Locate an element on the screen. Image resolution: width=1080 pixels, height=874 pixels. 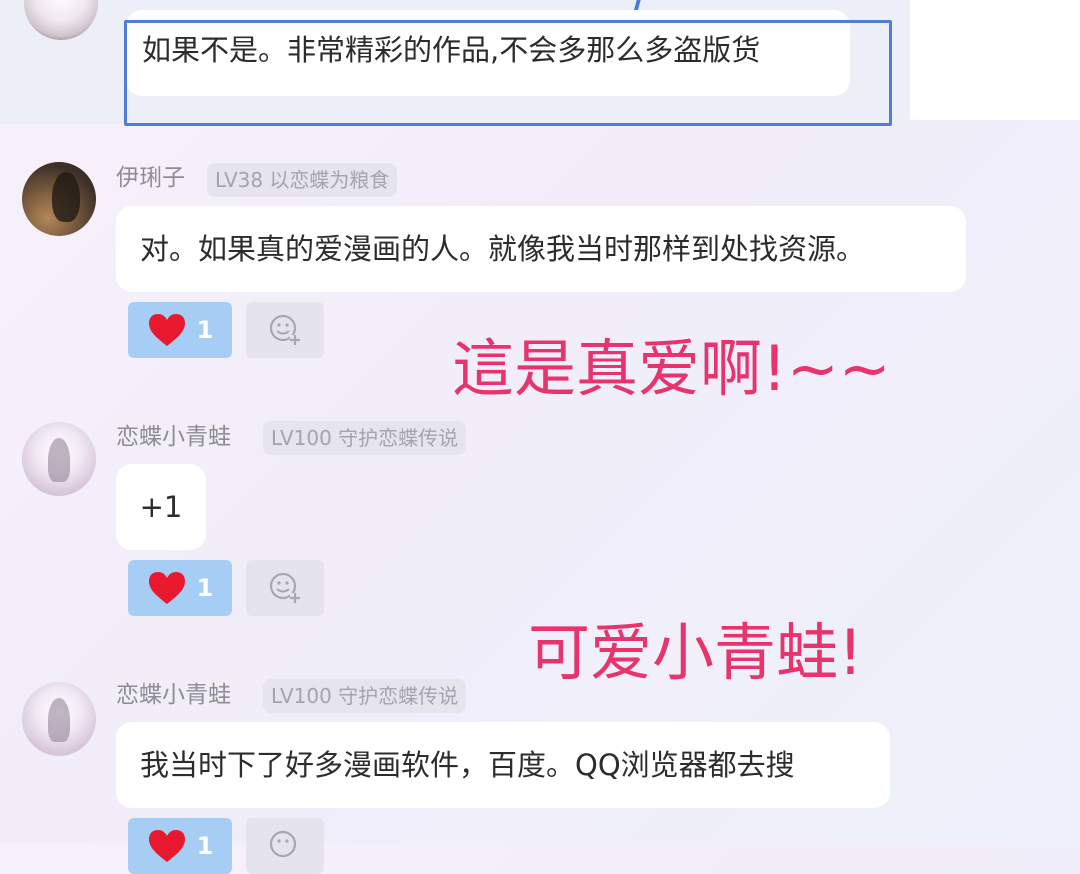
comment-text: 我当时下了好多漫画软件，百度。QQ浏览器都去搜 is located at coordinates (467, 764).